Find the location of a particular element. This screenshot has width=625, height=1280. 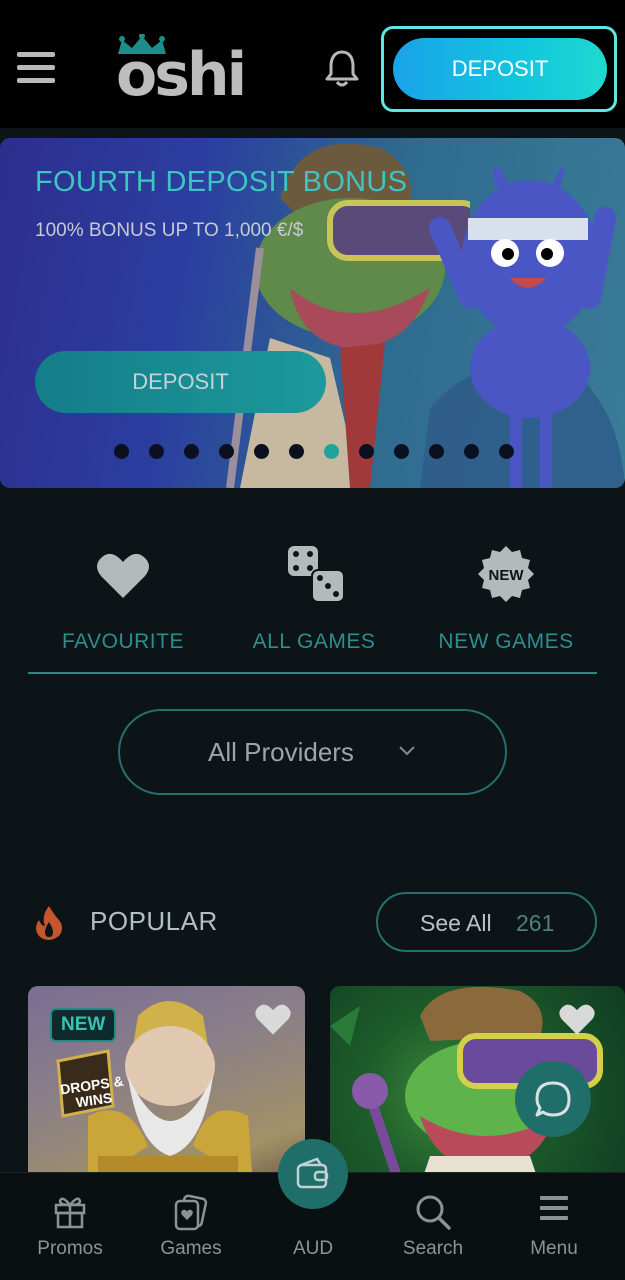

tabs-divider is located at coordinates (312, 673).